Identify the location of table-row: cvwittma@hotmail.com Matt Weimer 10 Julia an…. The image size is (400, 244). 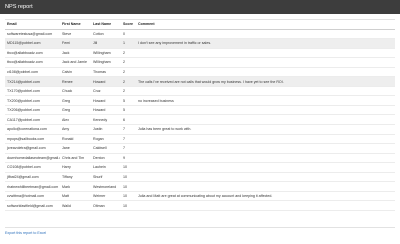
(200, 196).